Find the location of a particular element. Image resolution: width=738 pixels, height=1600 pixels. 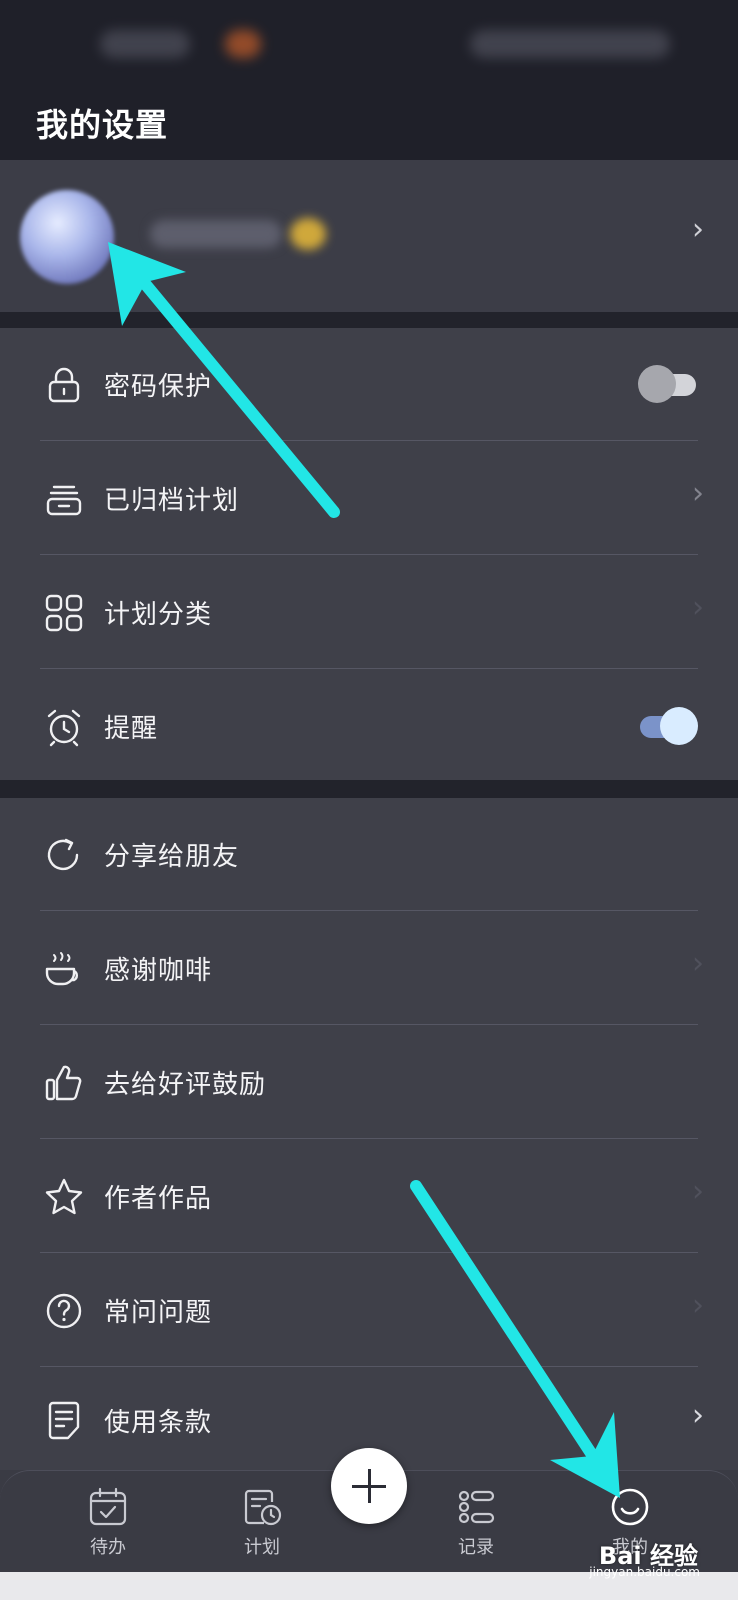

status-dot is located at coordinates (243, 44).